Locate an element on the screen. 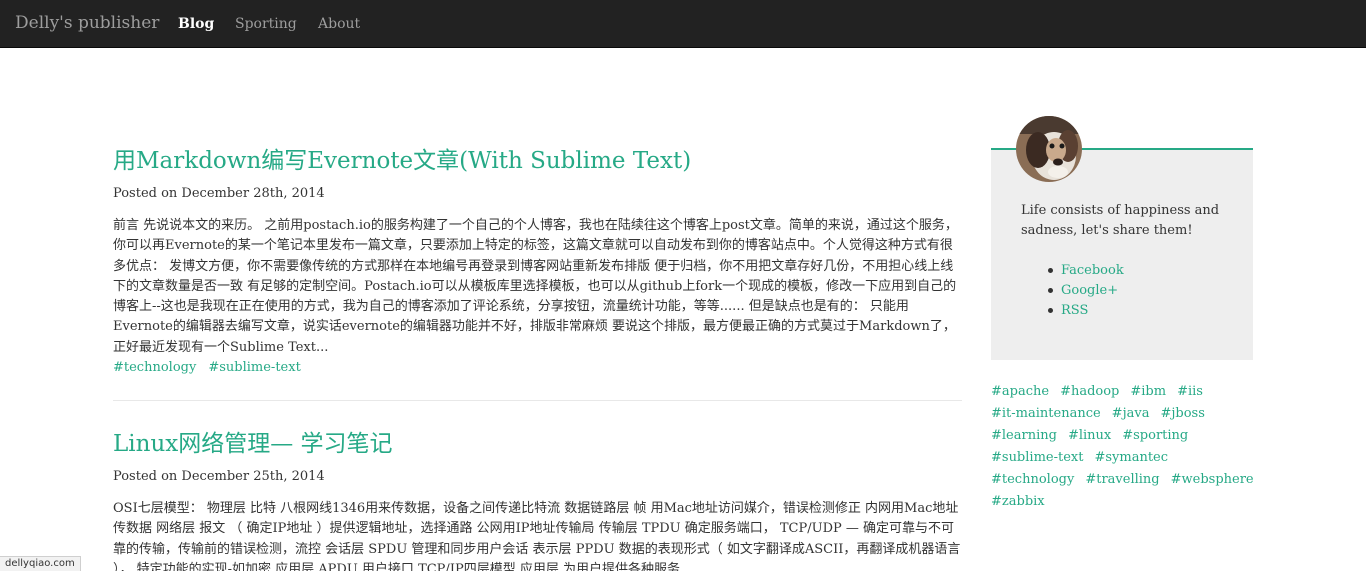 The image size is (1366, 571). tag-link: #sporting is located at coordinates (1155, 435).